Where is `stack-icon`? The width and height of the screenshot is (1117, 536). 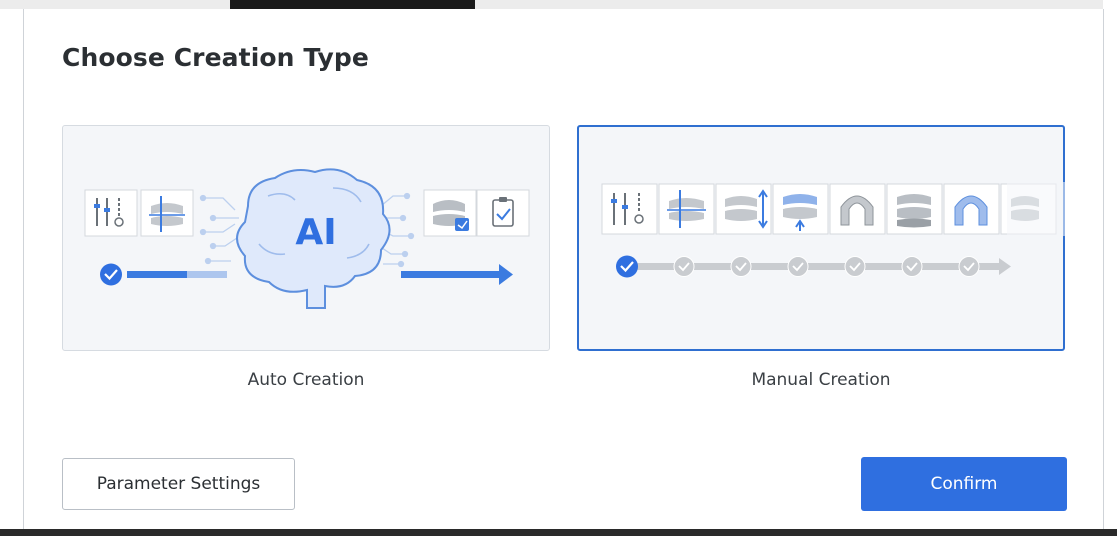
stack-icon is located at coordinates (914, 209).